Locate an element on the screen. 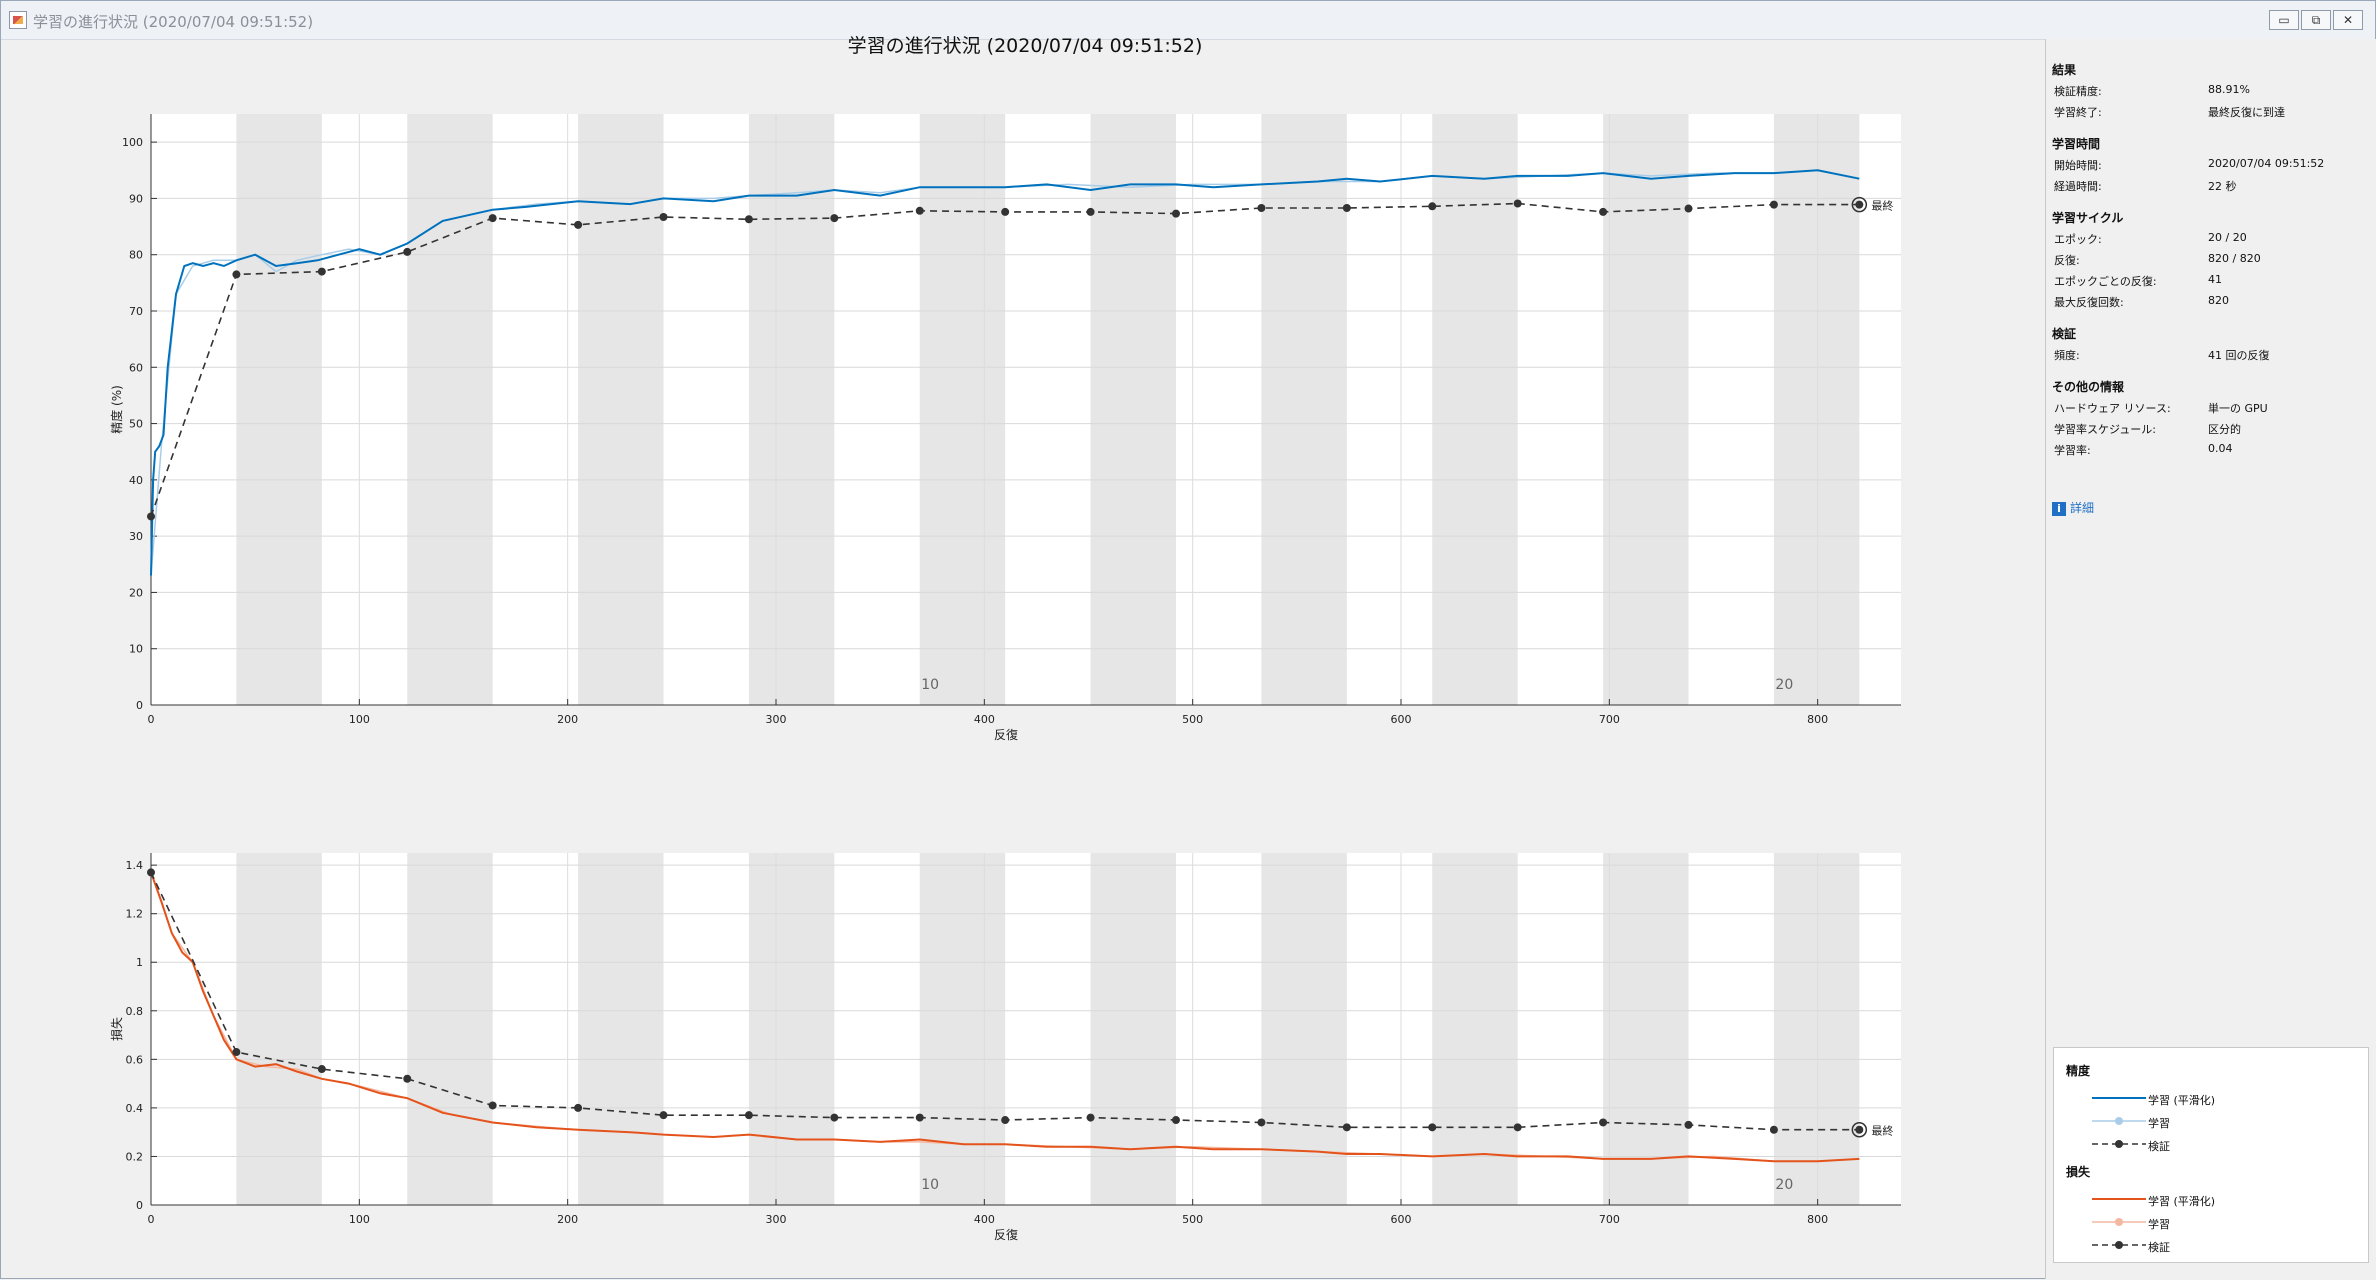 This screenshot has height=1280, width=2376. y-tick-label: 1.4 is located at coordinates (135, 865).